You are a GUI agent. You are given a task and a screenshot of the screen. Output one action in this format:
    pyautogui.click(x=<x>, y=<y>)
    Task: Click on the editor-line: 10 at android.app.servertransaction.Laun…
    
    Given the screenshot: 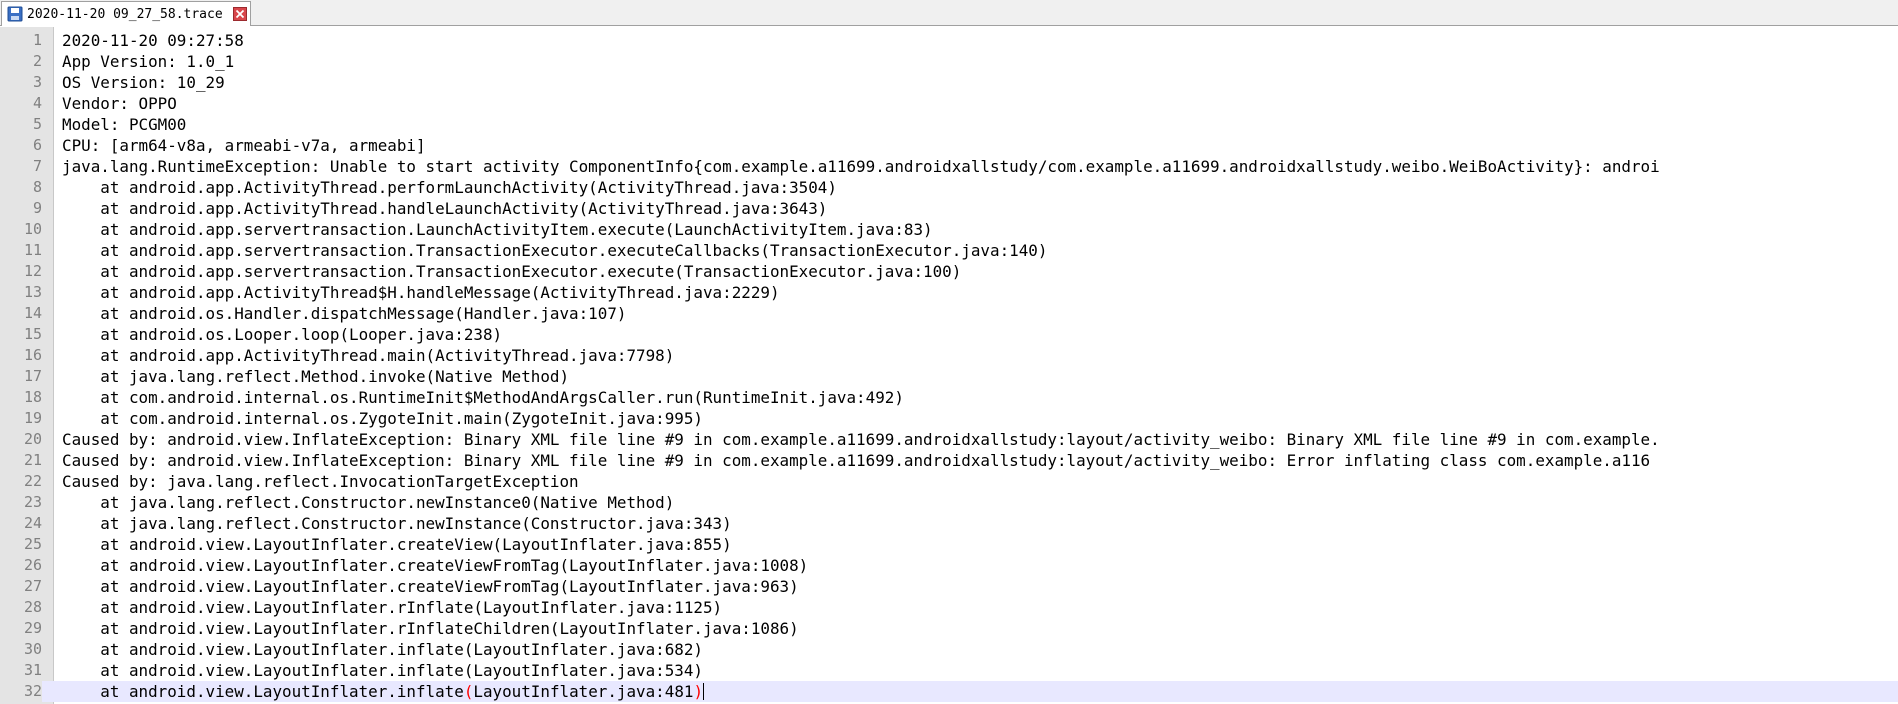 What is the action you would take?
    pyautogui.click(x=949, y=229)
    